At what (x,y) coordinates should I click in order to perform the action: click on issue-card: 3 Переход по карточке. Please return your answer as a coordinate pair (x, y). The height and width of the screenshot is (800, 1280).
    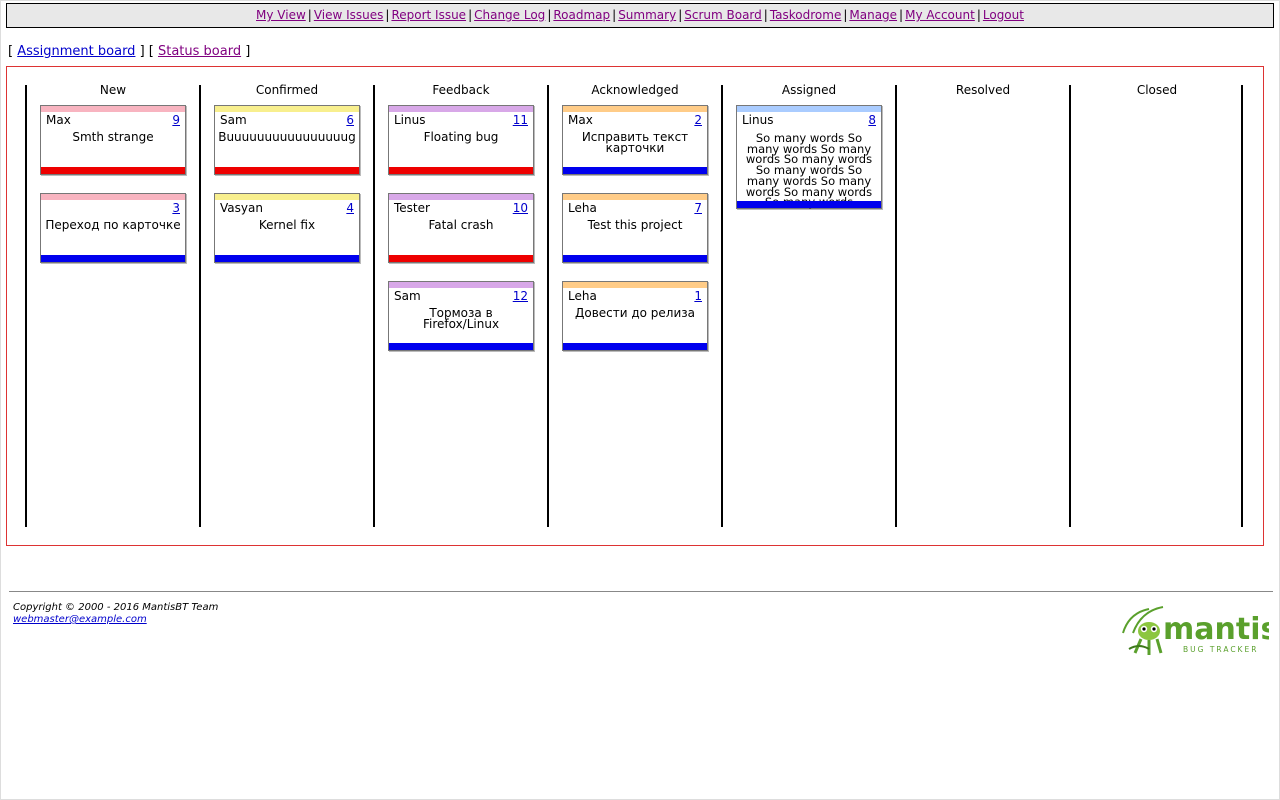
    Looking at the image, I should click on (113, 228).